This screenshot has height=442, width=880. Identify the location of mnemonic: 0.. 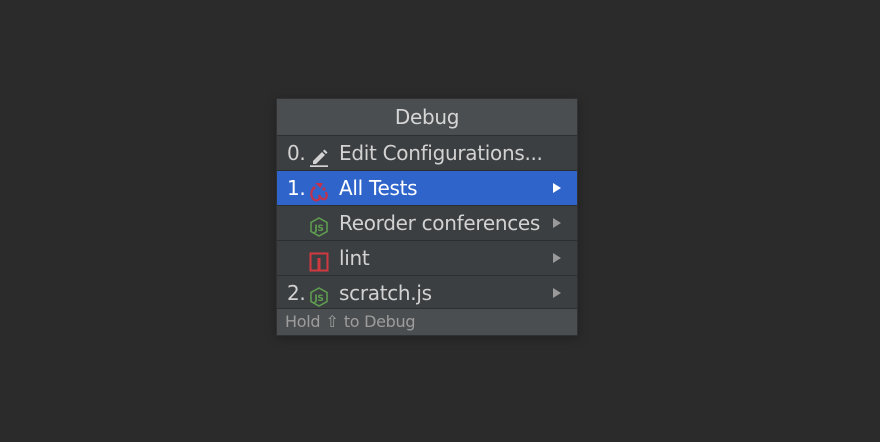
(296, 153).